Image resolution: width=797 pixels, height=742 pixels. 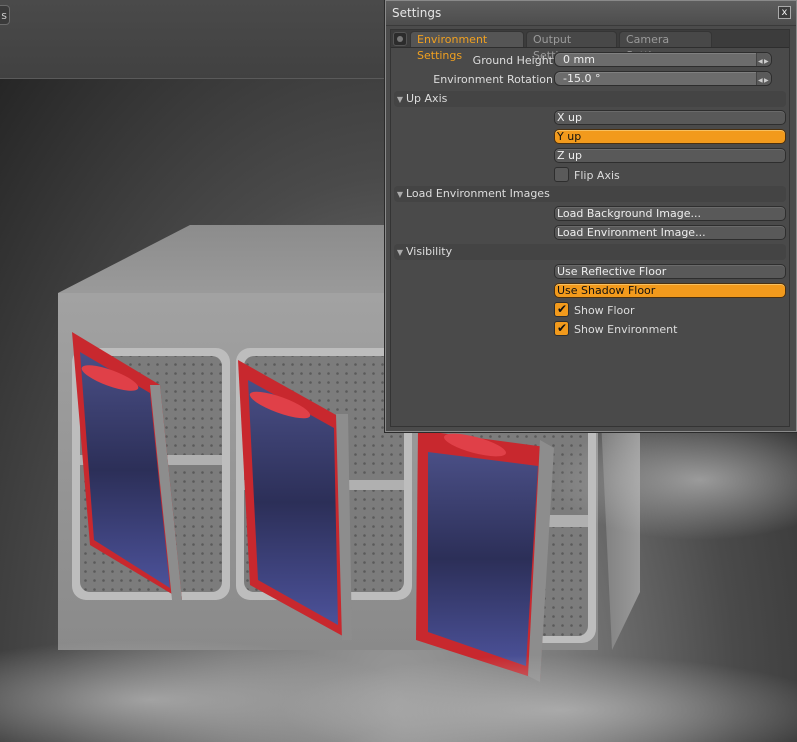 I want to click on z-up-button: Z up, so click(x=670, y=155).